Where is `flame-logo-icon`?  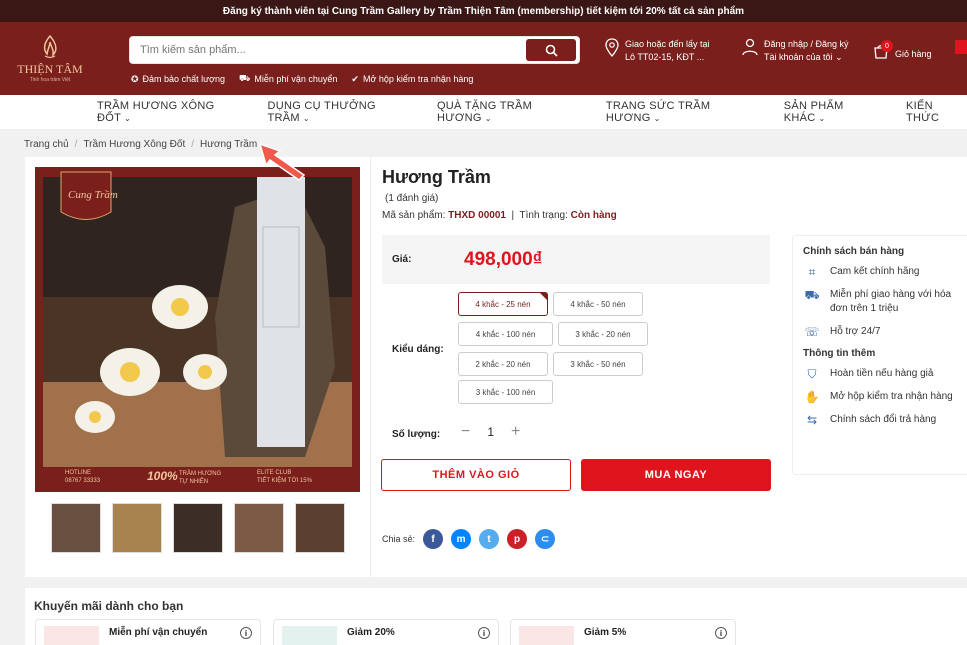
flame-logo-icon is located at coordinates (50, 46).